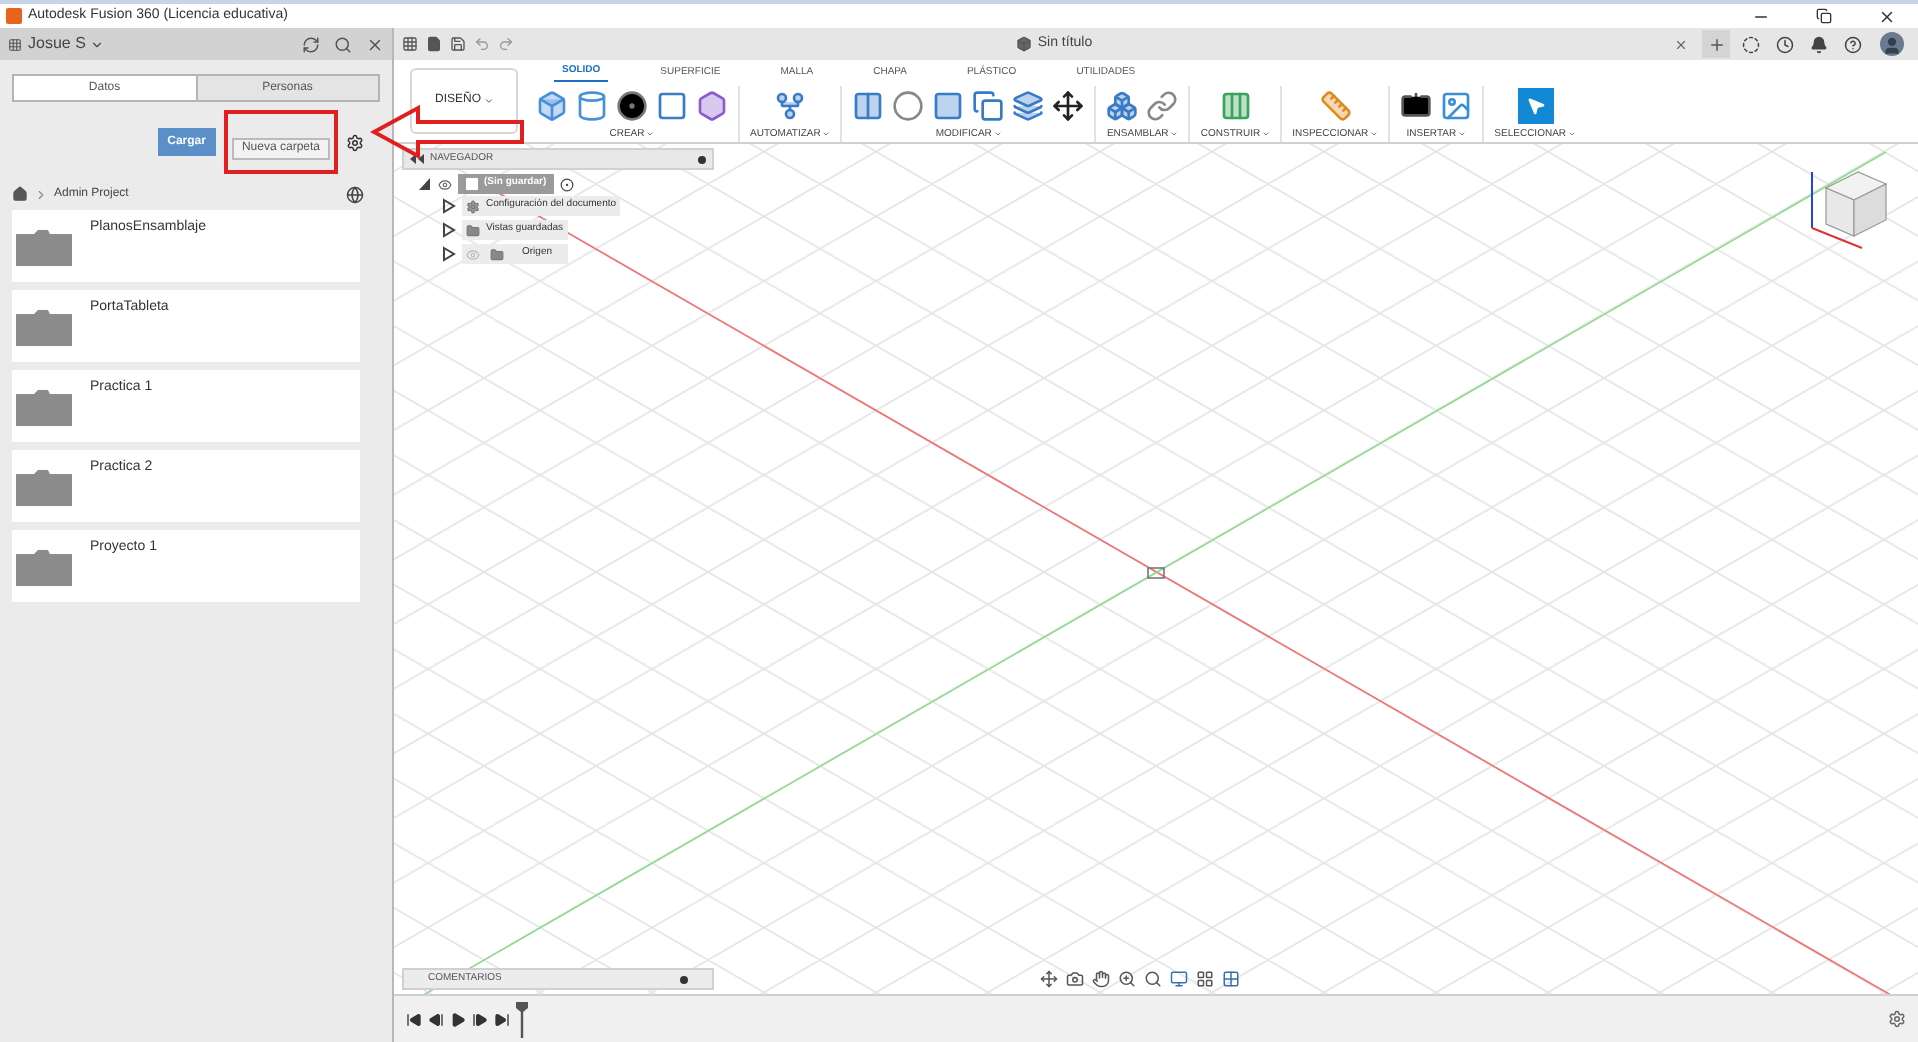 This screenshot has width=1918, height=1042. I want to click on component-icon, so click(1122, 105).